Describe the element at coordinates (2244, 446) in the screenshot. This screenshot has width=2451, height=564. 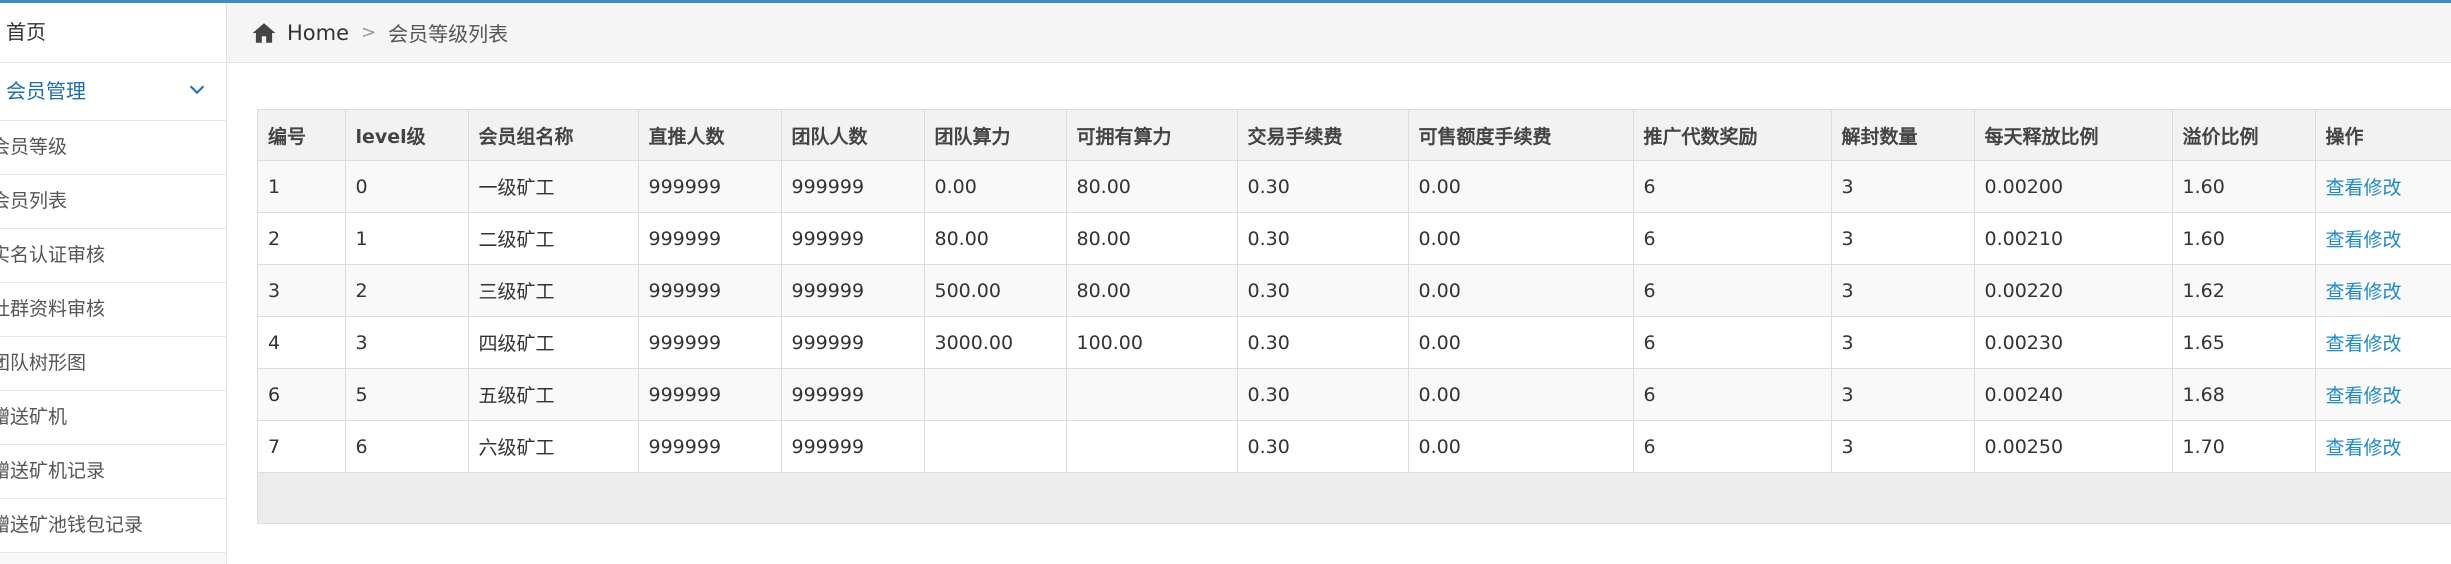
I see `table-cell: 1.70` at that location.